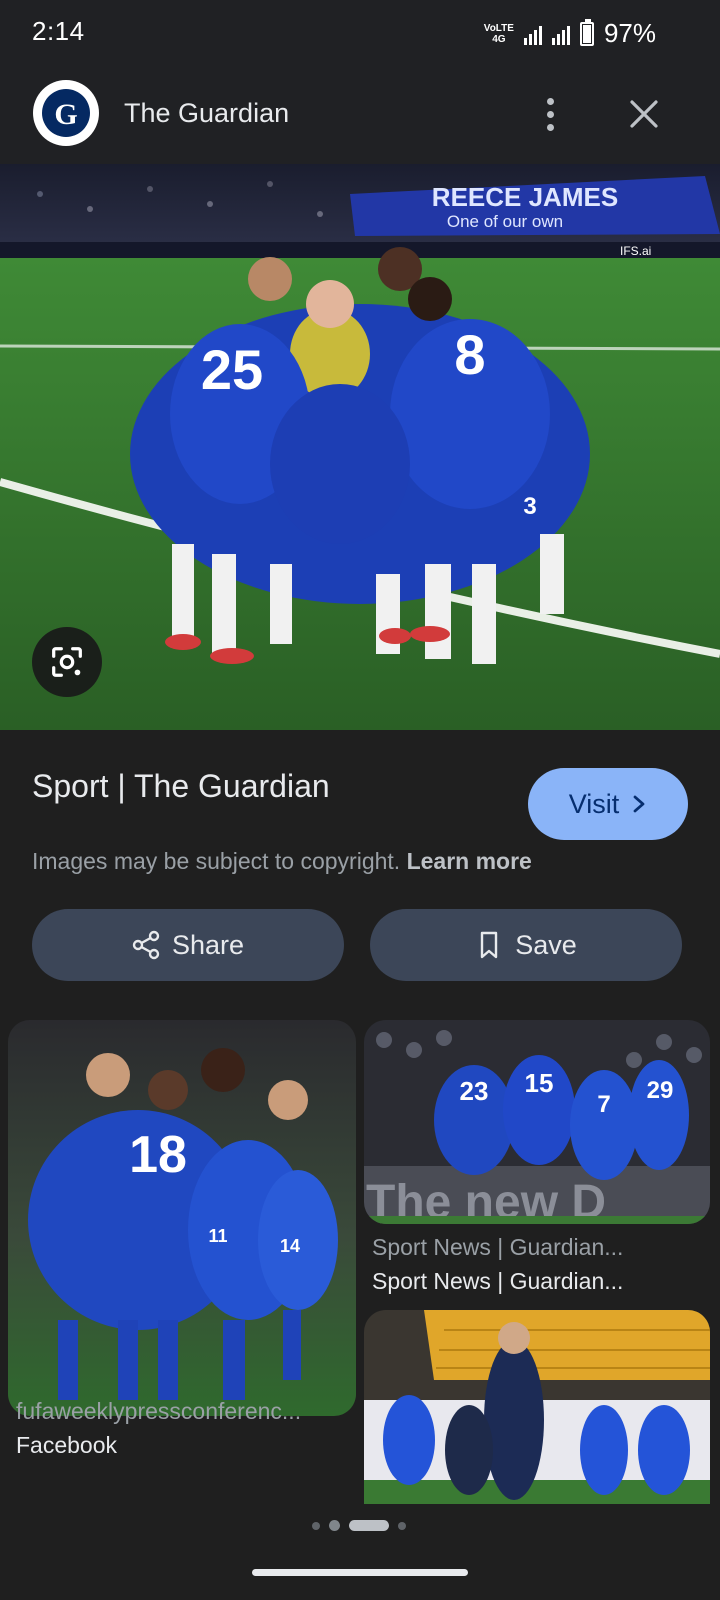  Describe the element at coordinates (529, 506) in the screenshot. I see `svg-text: 3` at that location.